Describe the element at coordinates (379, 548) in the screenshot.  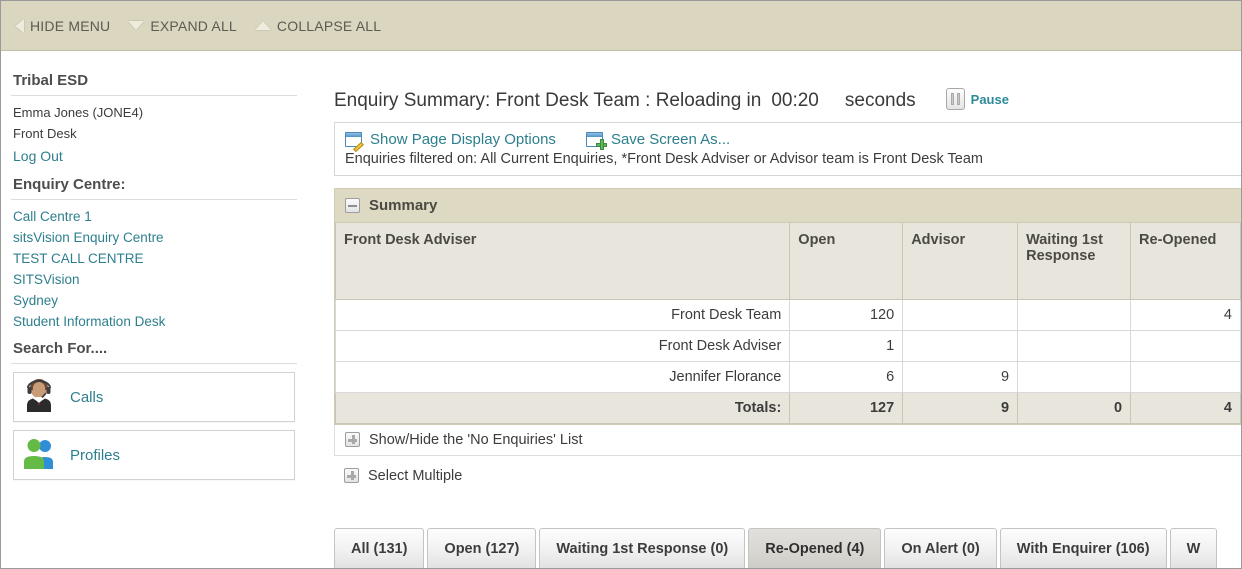
I see `tab-all: All (131)` at that location.